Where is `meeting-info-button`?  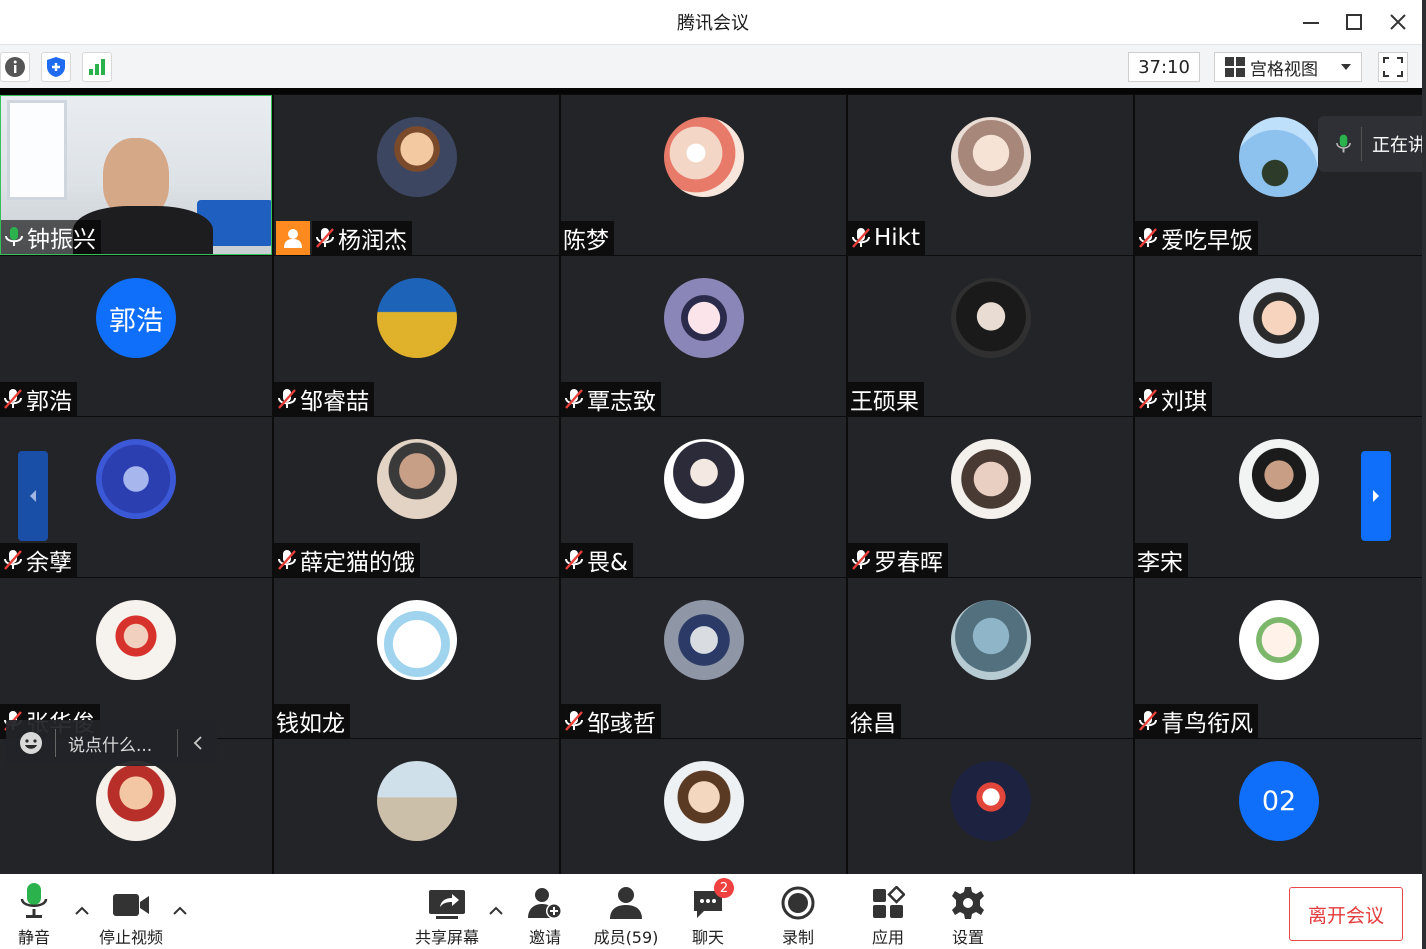
meeting-info-button is located at coordinates (15, 67).